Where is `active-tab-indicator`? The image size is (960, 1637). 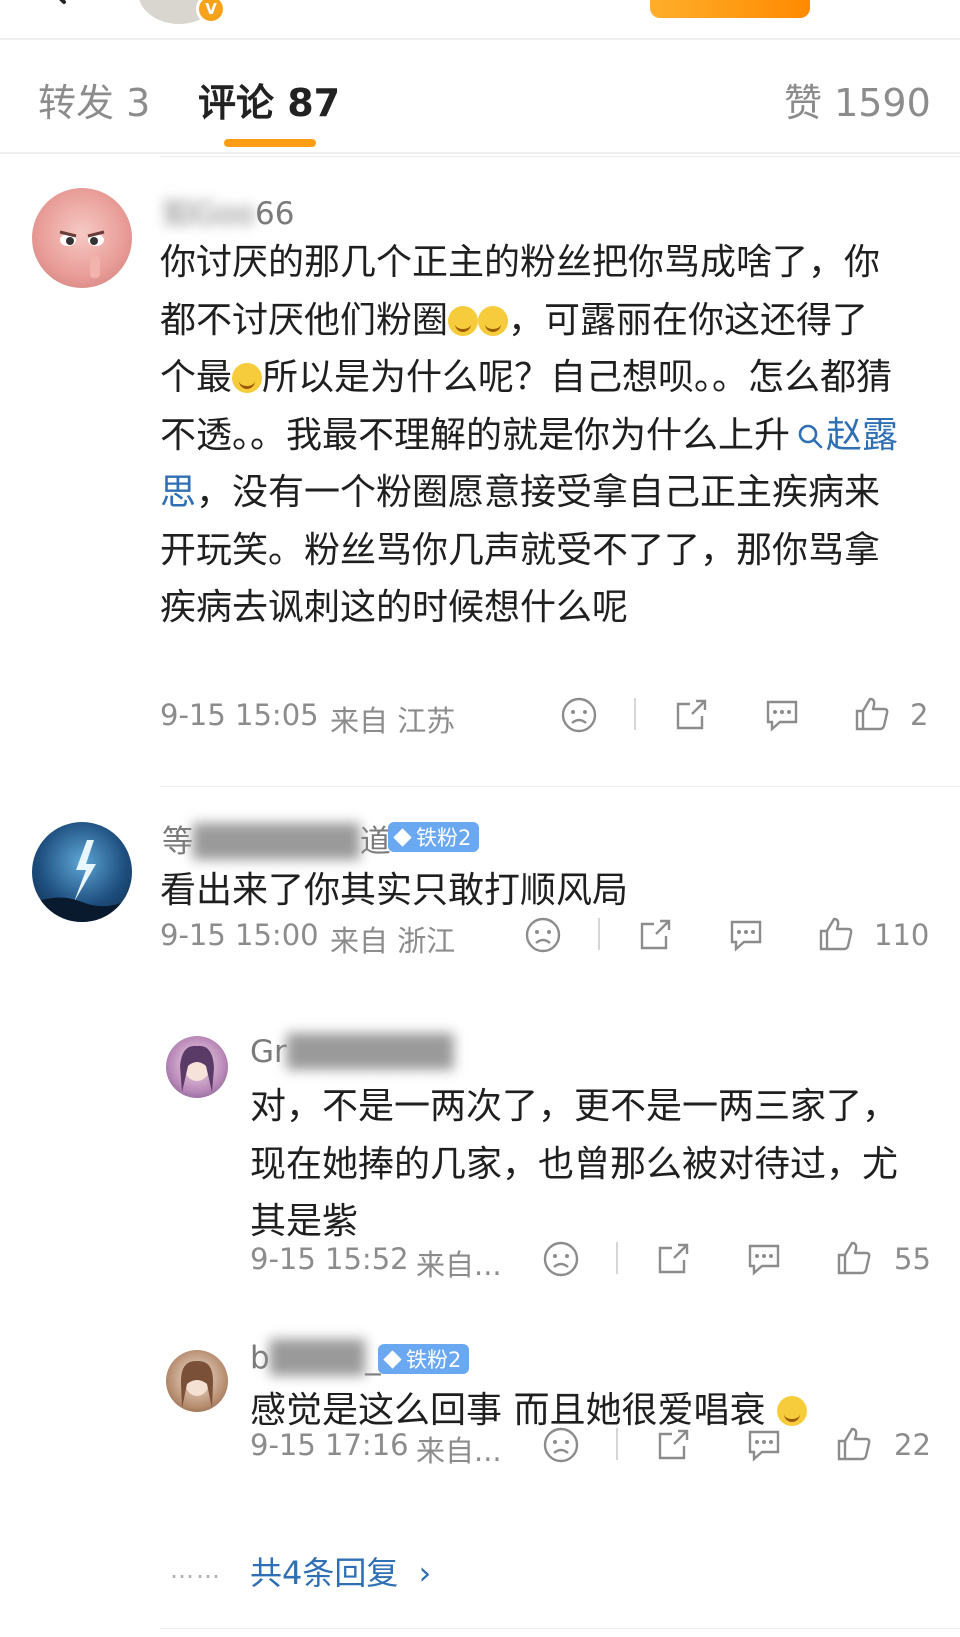 active-tab-indicator is located at coordinates (270, 143).